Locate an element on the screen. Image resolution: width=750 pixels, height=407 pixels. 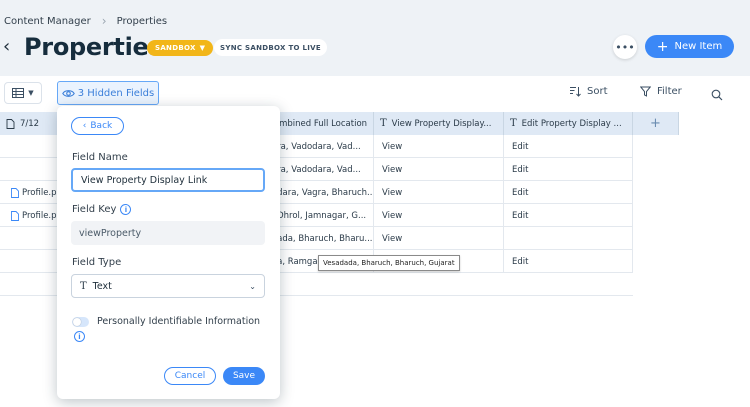
new-item-label: New Item is located at coordinates (698, 46).